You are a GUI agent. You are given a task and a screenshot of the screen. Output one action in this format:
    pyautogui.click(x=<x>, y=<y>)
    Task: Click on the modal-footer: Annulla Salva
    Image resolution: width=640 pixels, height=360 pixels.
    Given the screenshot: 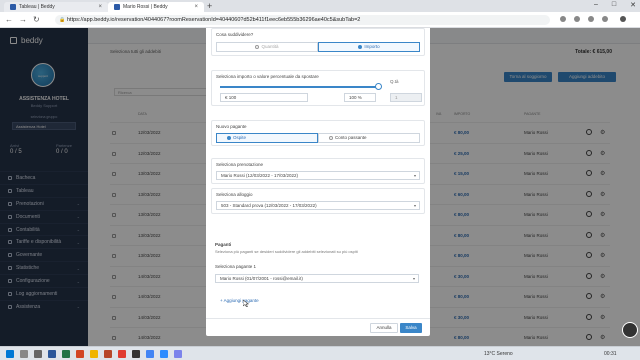 What is the action you would take?
    pyautogui.click(x=318, y=327)
    